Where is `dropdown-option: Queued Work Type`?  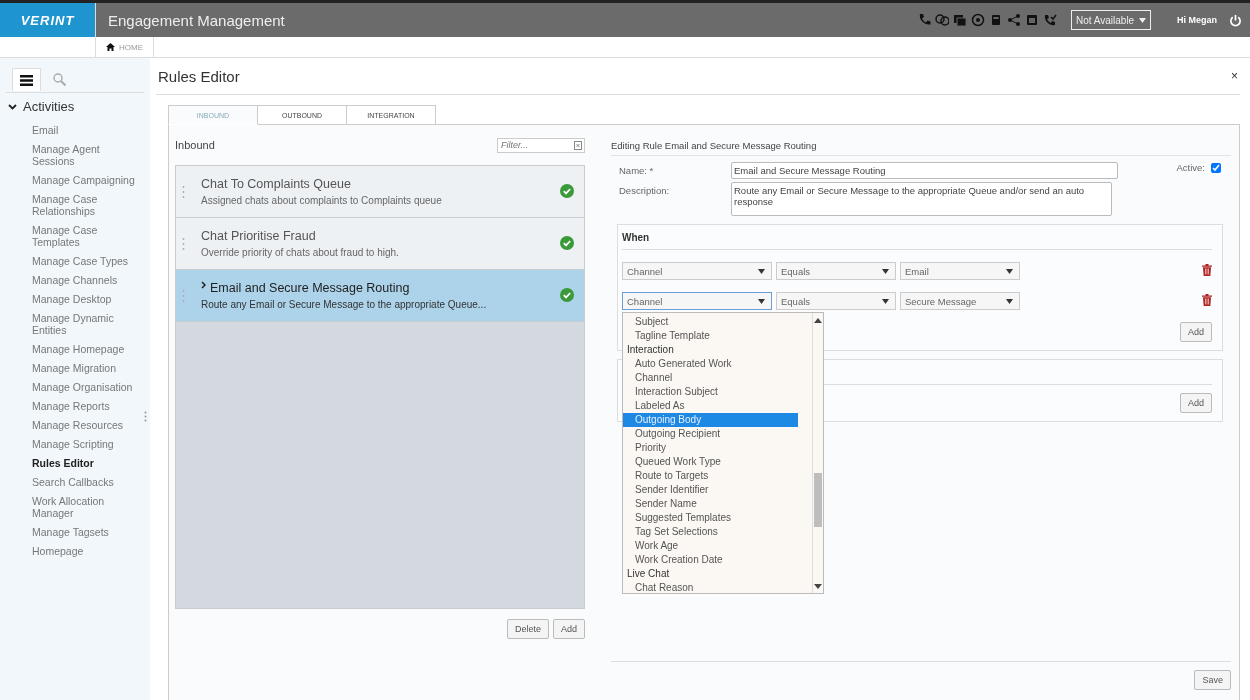 dropdown-option: Queued Work Type is located at coordinates (710, 462).